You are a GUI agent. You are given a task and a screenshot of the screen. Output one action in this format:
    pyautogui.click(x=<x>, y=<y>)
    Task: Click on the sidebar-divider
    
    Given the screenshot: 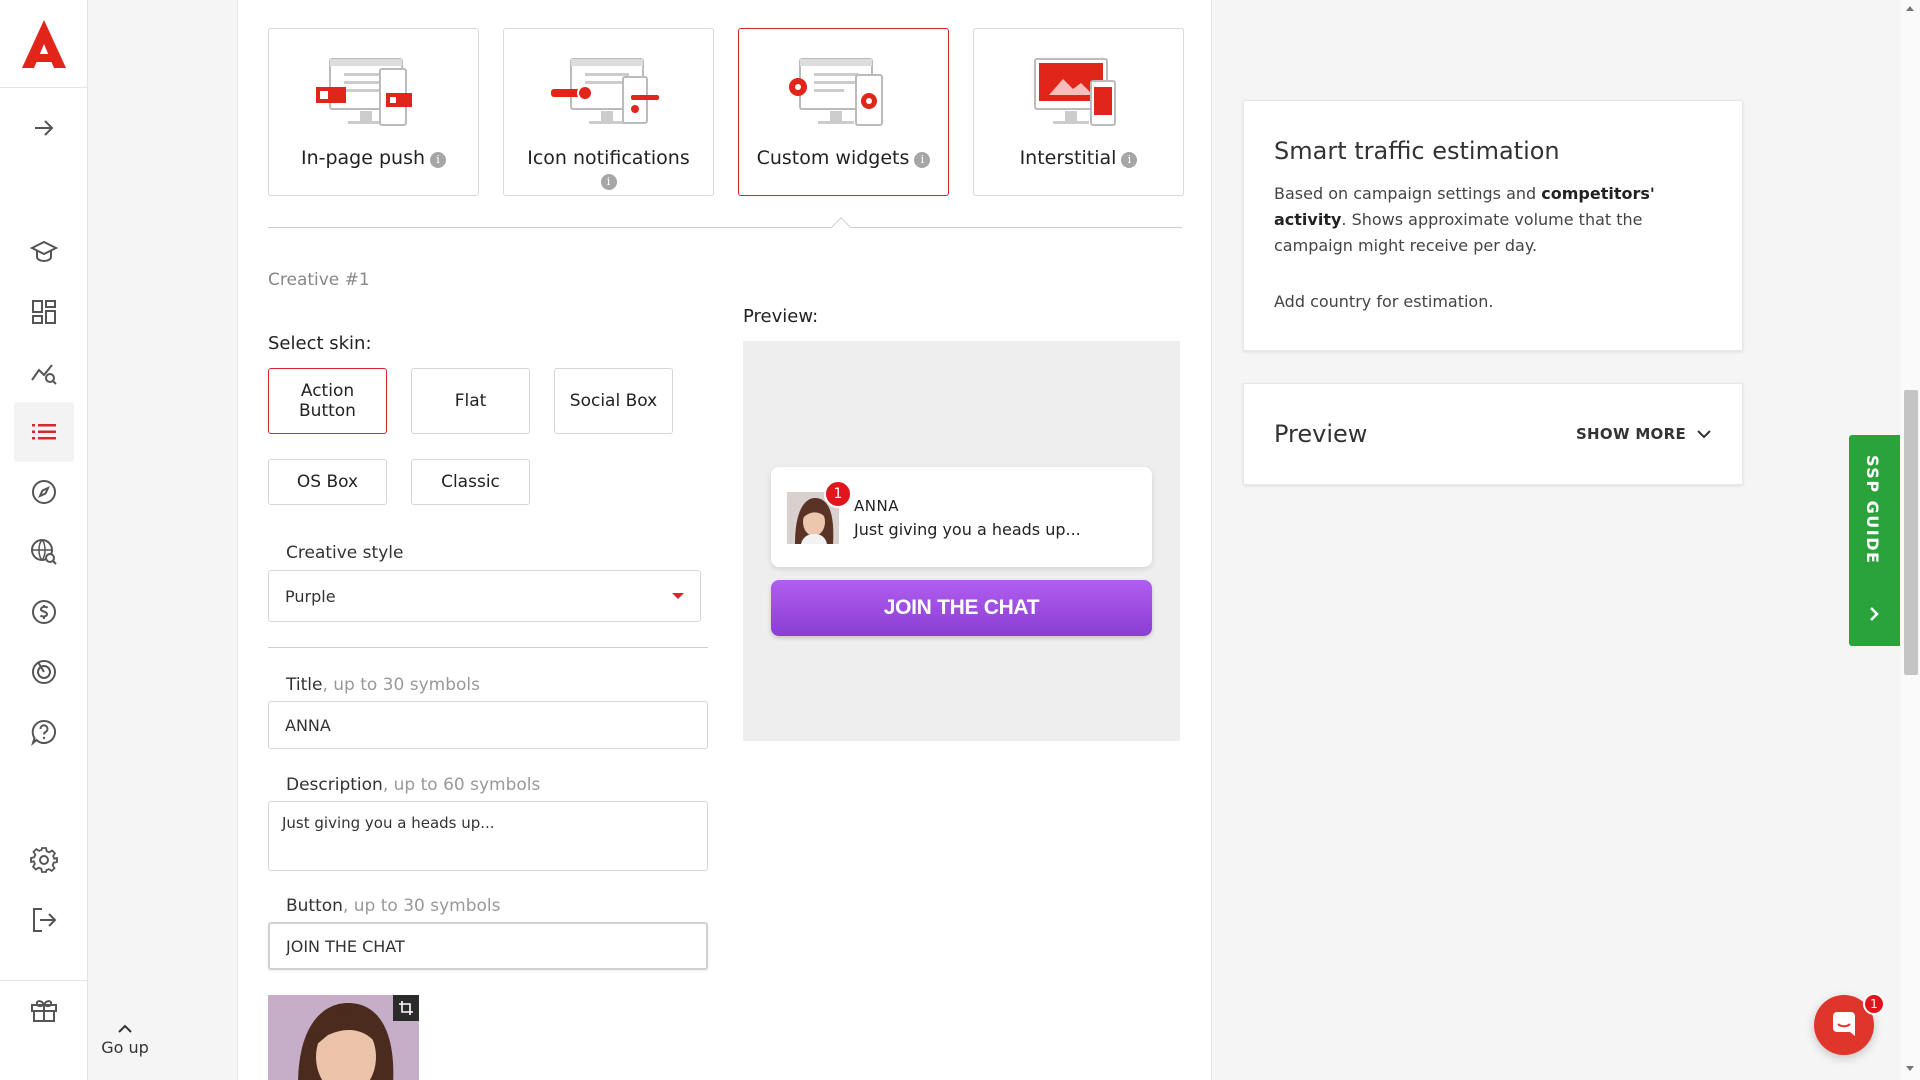 What is the action you would take?
    pyautogui.click(x=44, y=980)
    